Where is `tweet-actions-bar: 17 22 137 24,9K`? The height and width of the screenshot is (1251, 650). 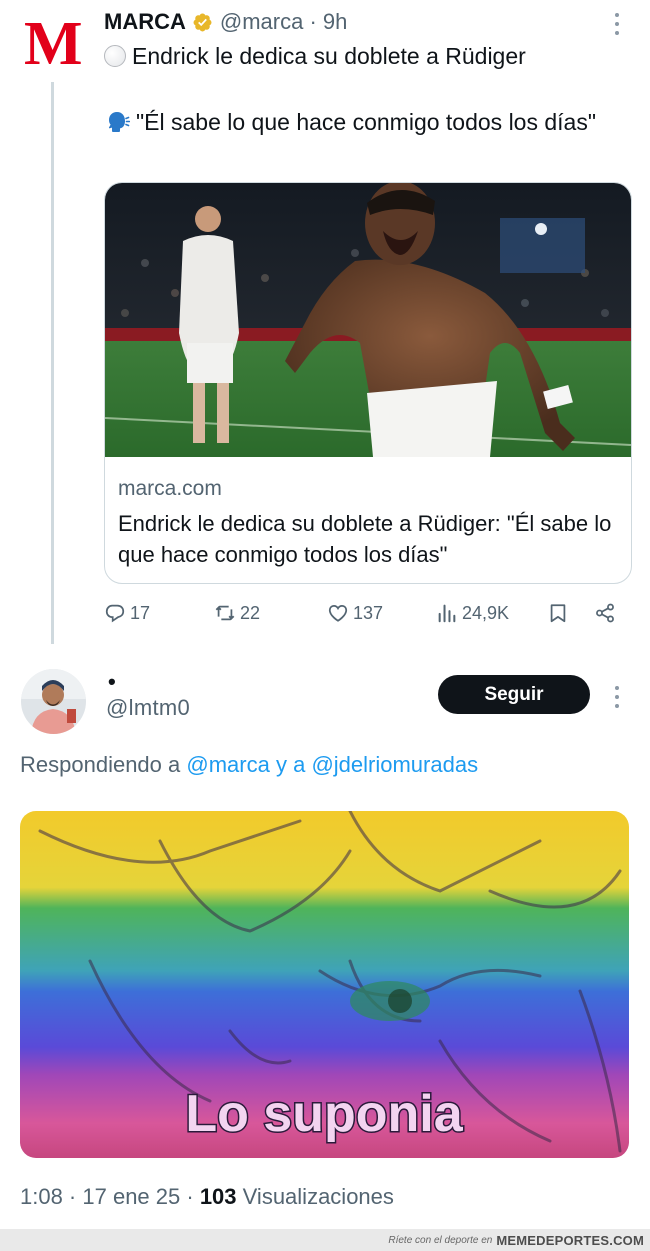 tweet-actions-bar: 17 22 137 24,9K is located at coordinates (364, 613).